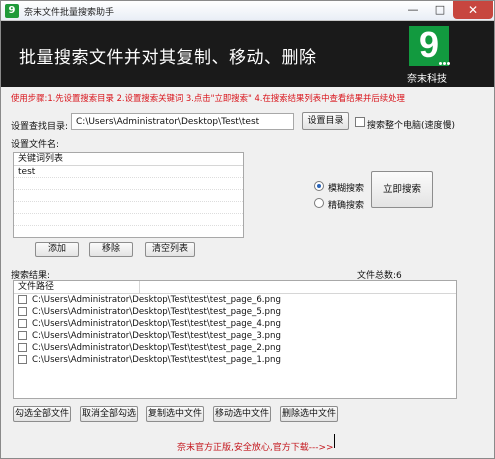 The width and height of the screenshot is (495, 459). What do you see at coordinates (446, 61) in the screenshot?
I see `logo-dots-icon` at bounding box center [446, 61].